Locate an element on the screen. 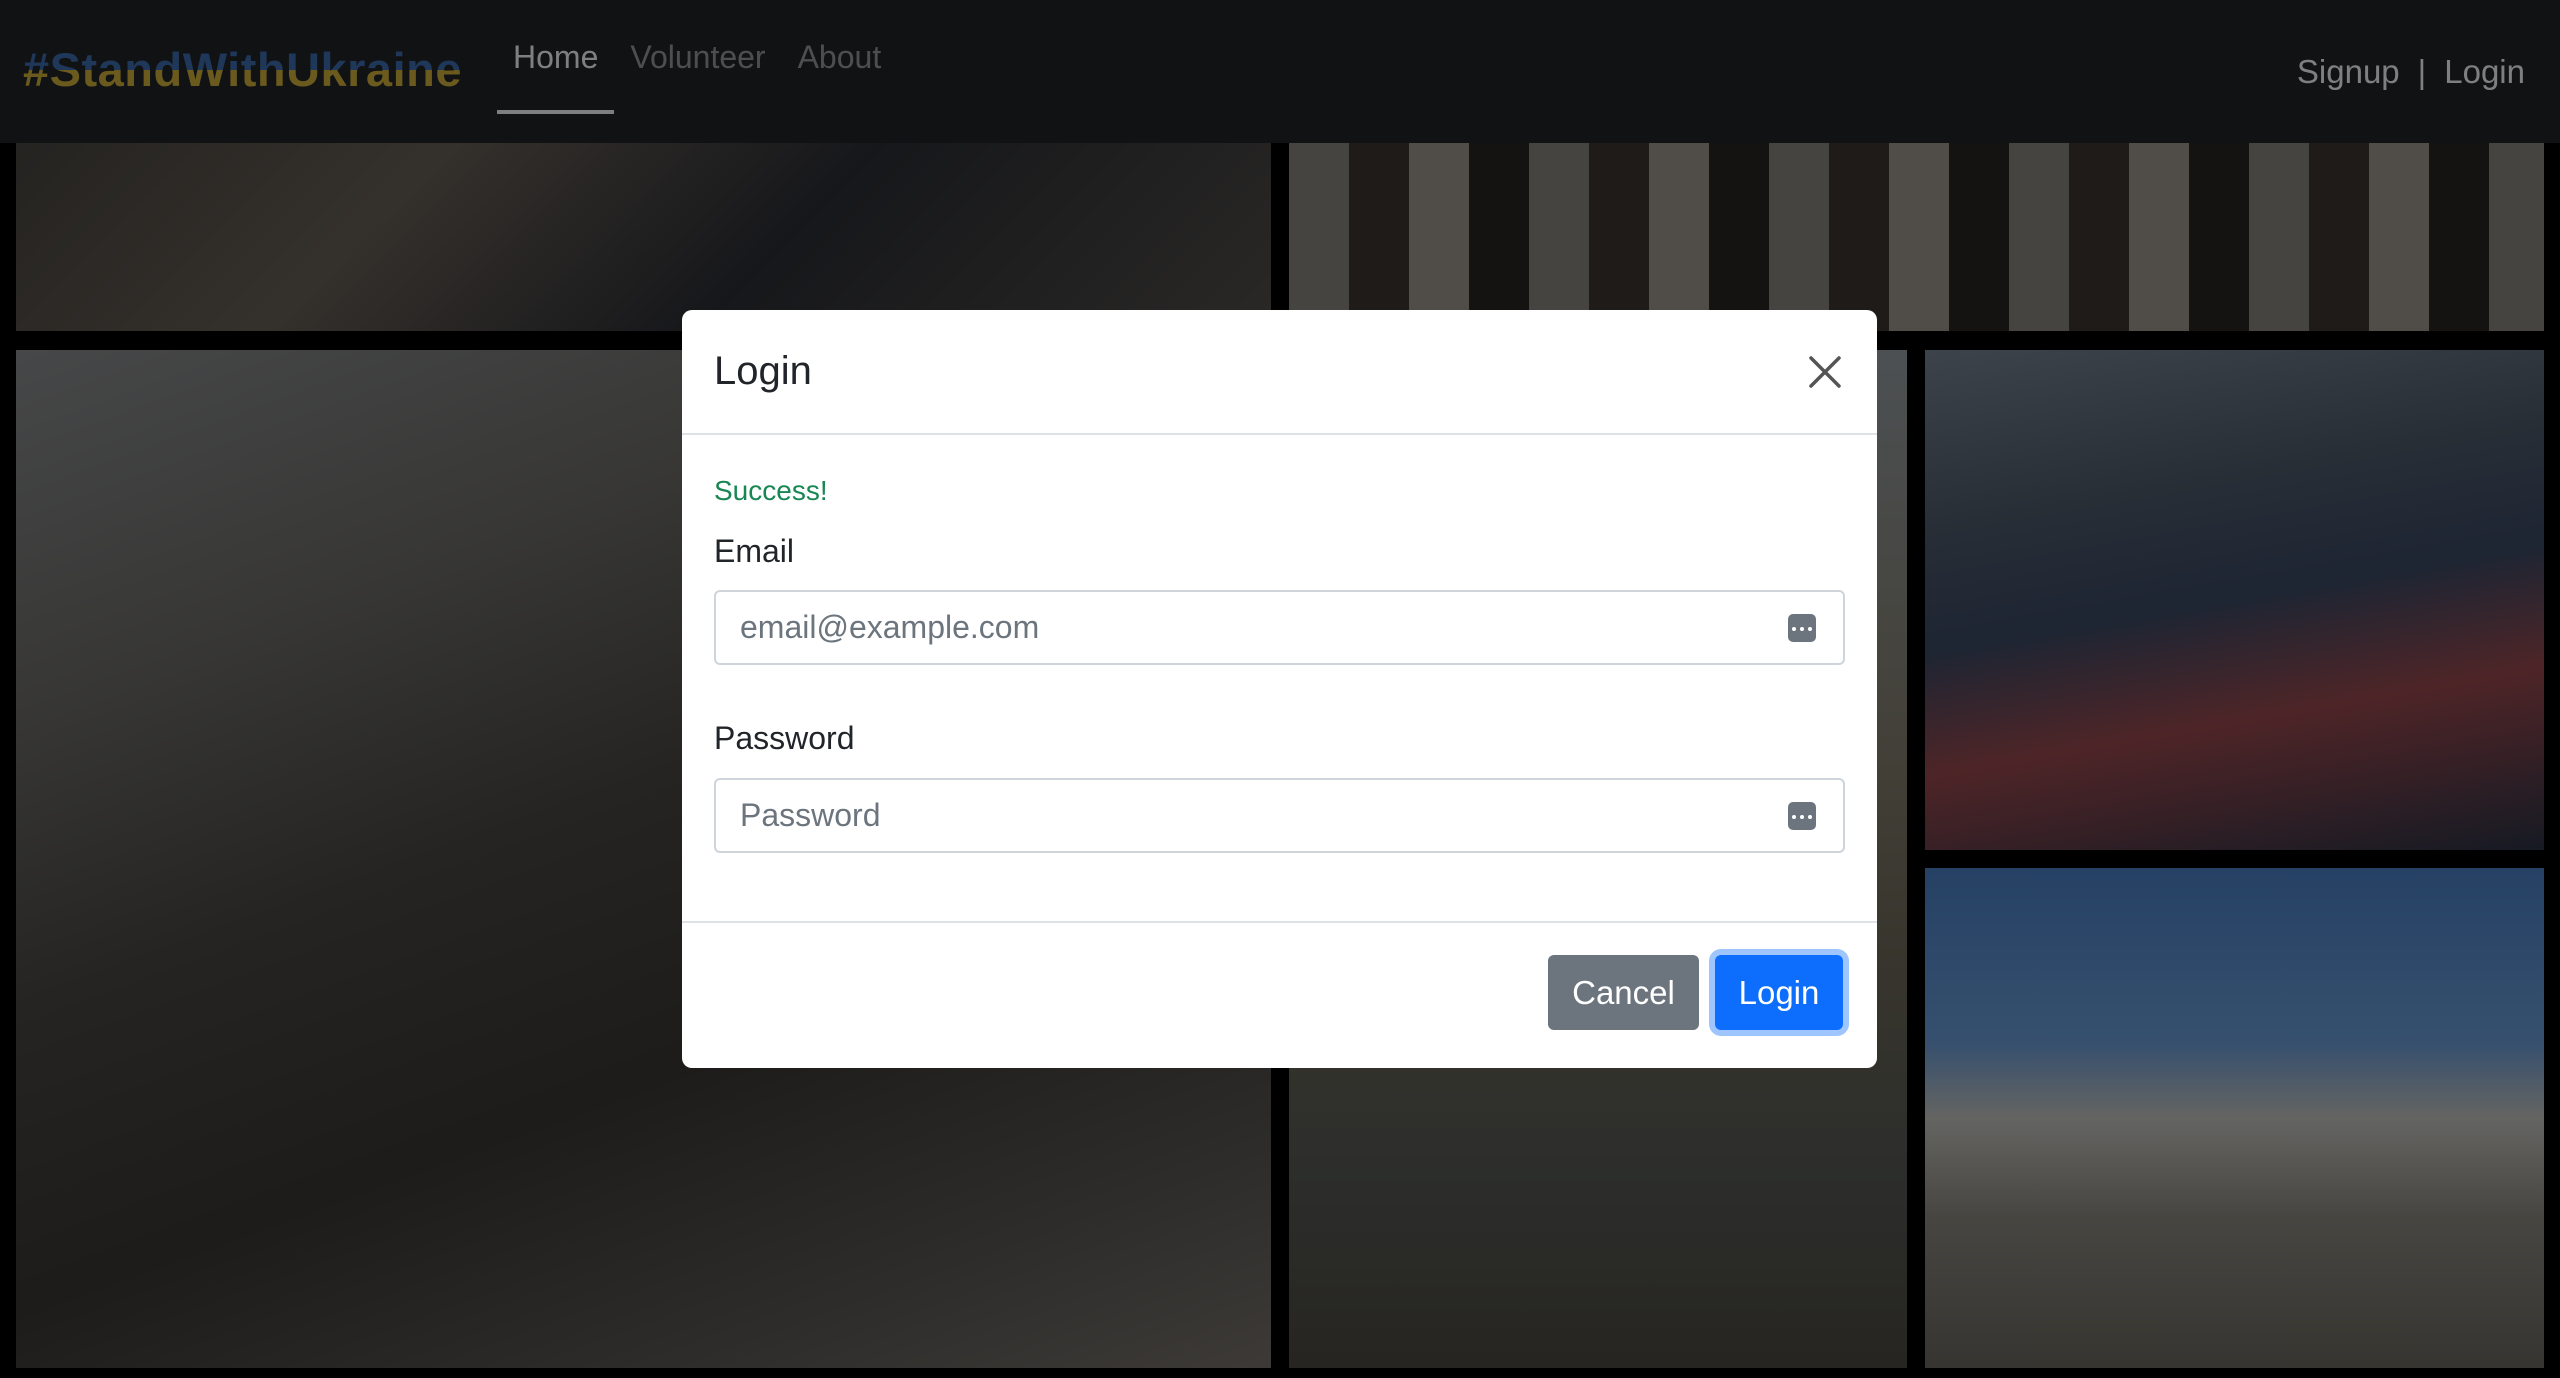 The height and width of the screenshot is (1378, 2560). modal-header: Login is located at coordinates (1279, 372).